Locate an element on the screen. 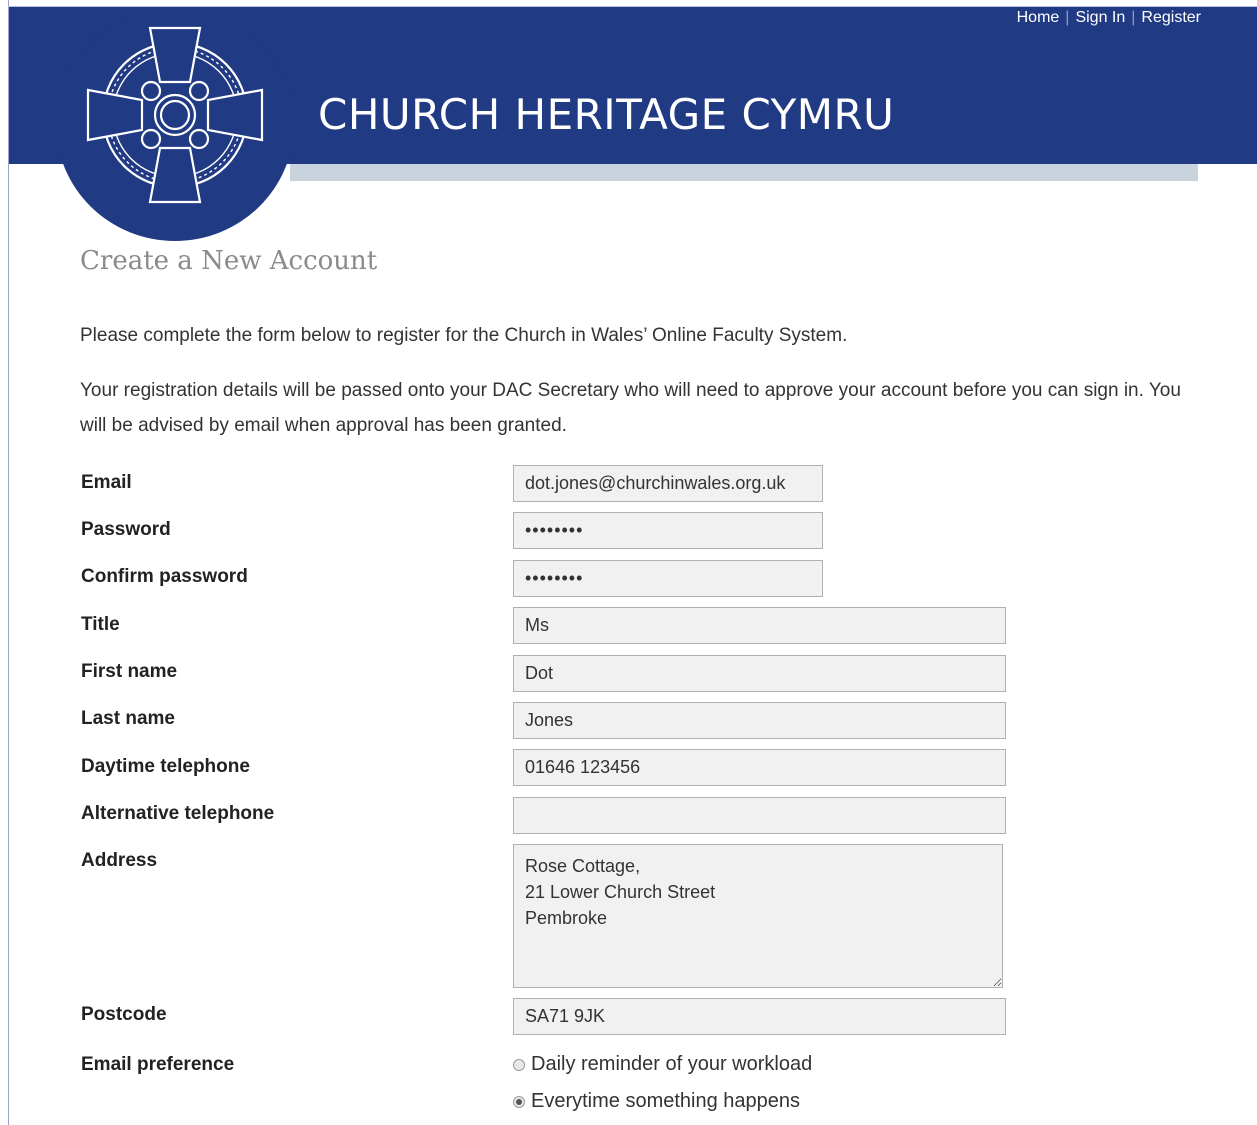  top-navigation: Home | Sign In | Register is located at coordinates (1109, 18).